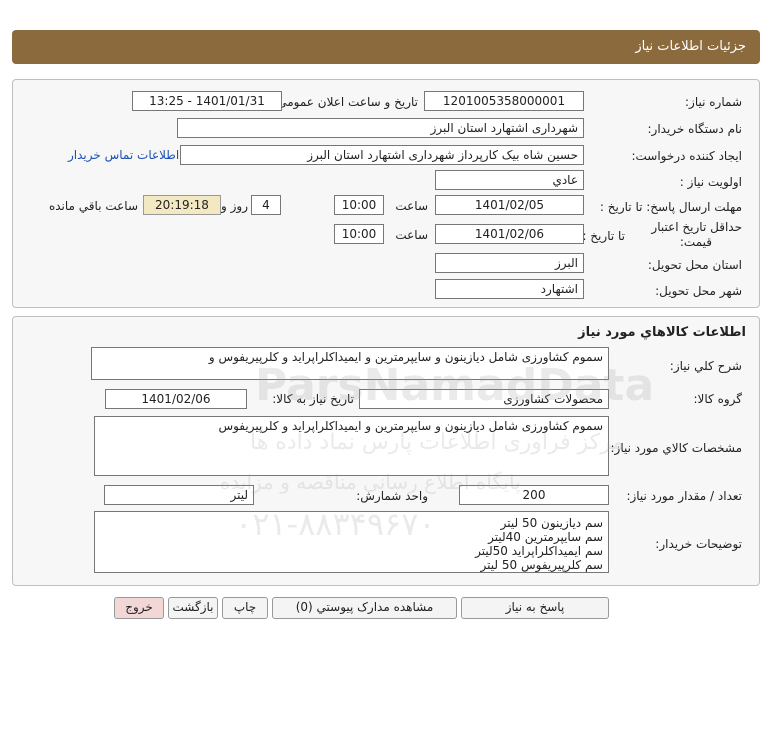 The height and width of the screenshot is (745, 770). I want to click on buyer-notes-label: توضيحات خريدار:, so click(698, 544).